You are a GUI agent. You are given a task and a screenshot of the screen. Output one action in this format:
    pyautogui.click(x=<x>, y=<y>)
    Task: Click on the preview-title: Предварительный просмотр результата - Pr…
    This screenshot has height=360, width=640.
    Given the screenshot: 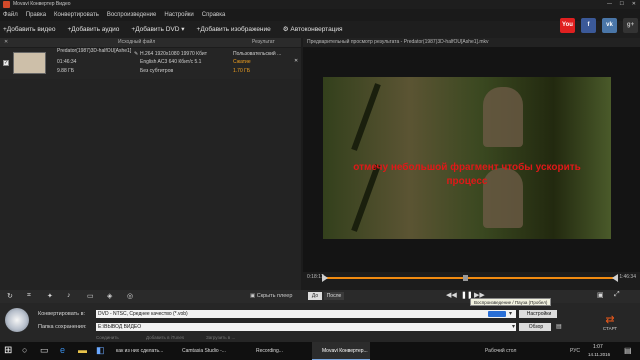 What is the action you would take?
    pyautogui.click(x=471, y=42)
    